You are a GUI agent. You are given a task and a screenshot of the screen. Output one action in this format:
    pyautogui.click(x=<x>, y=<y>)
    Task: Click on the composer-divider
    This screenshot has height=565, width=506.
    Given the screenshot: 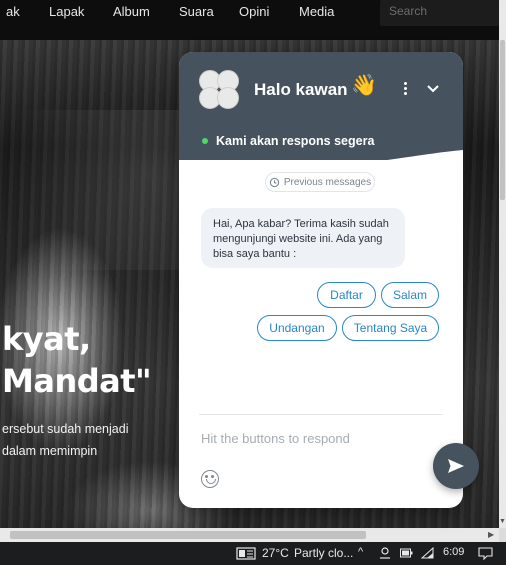 What is the action you would take?
    pyautogui.click(x=321, y=414)
    